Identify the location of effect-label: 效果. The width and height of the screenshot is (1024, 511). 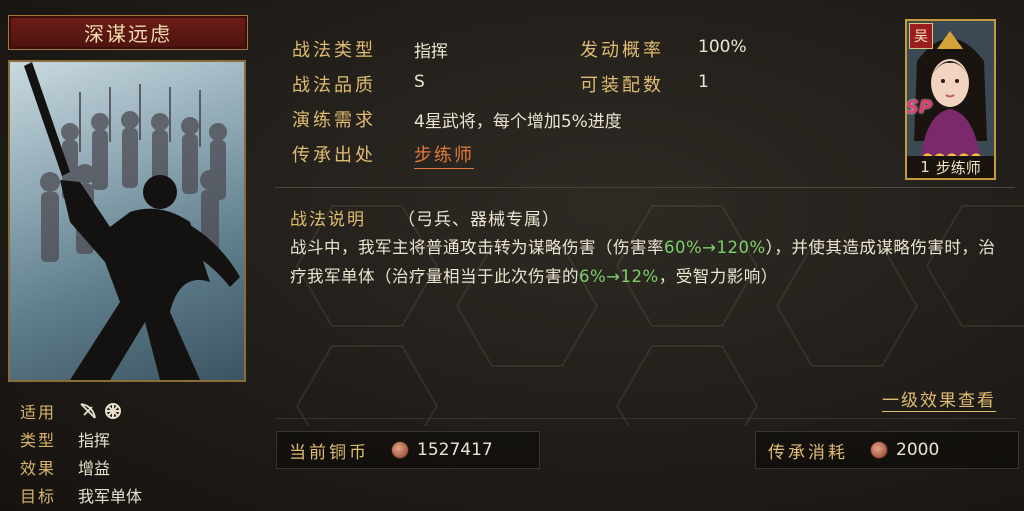
(38, 468).